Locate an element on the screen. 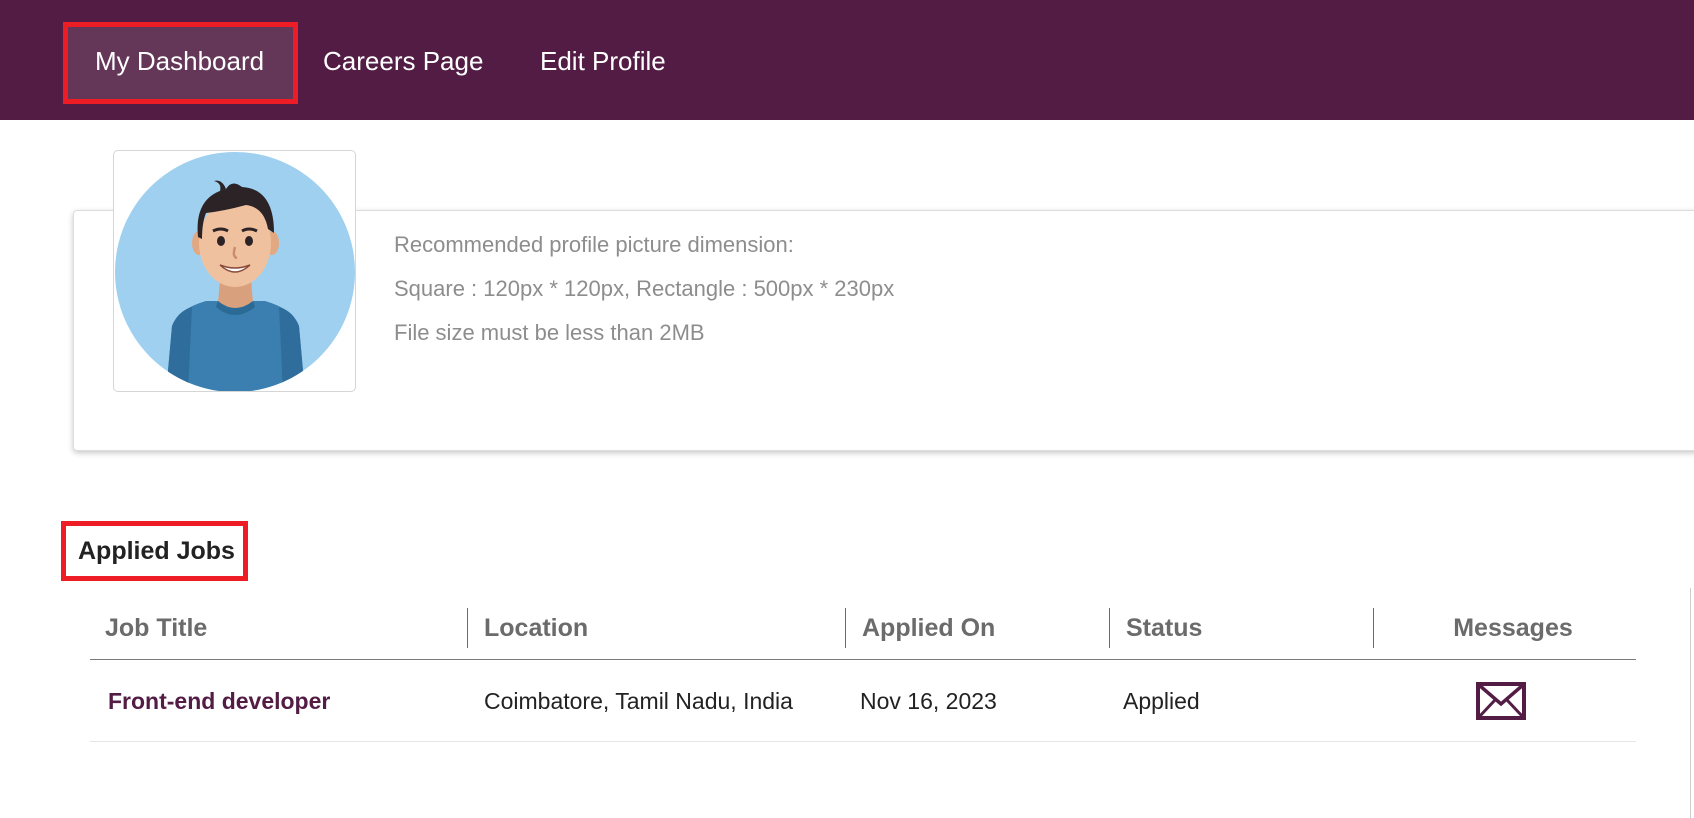 The height and width of the screenshot is (818, 1694). top-navigation: My Dashboard Careers Page Edit Profile is located at coordinates (847, 60).